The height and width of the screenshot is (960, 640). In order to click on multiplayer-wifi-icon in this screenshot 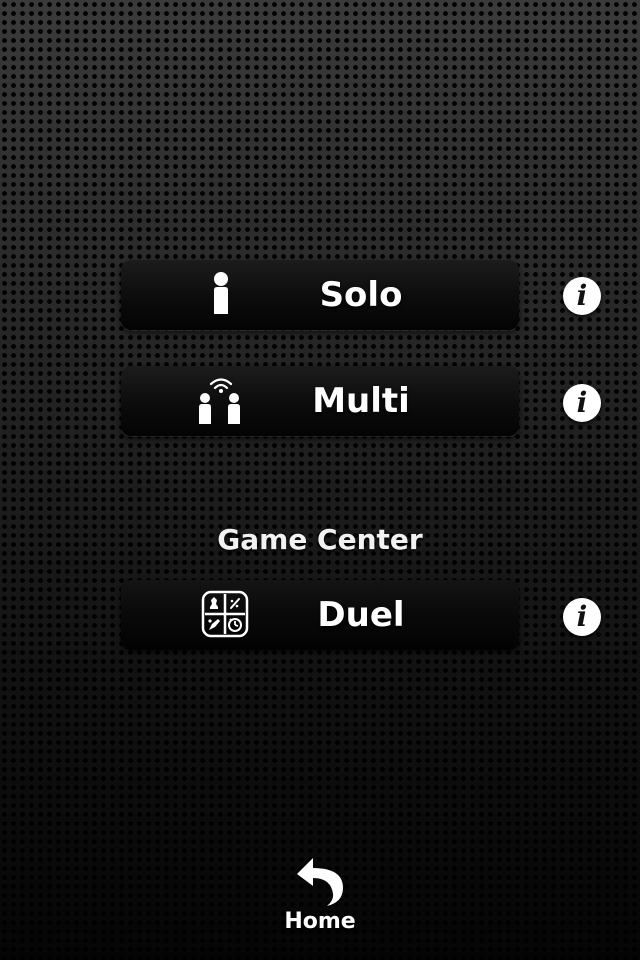, I will do `click(219, 401)`.